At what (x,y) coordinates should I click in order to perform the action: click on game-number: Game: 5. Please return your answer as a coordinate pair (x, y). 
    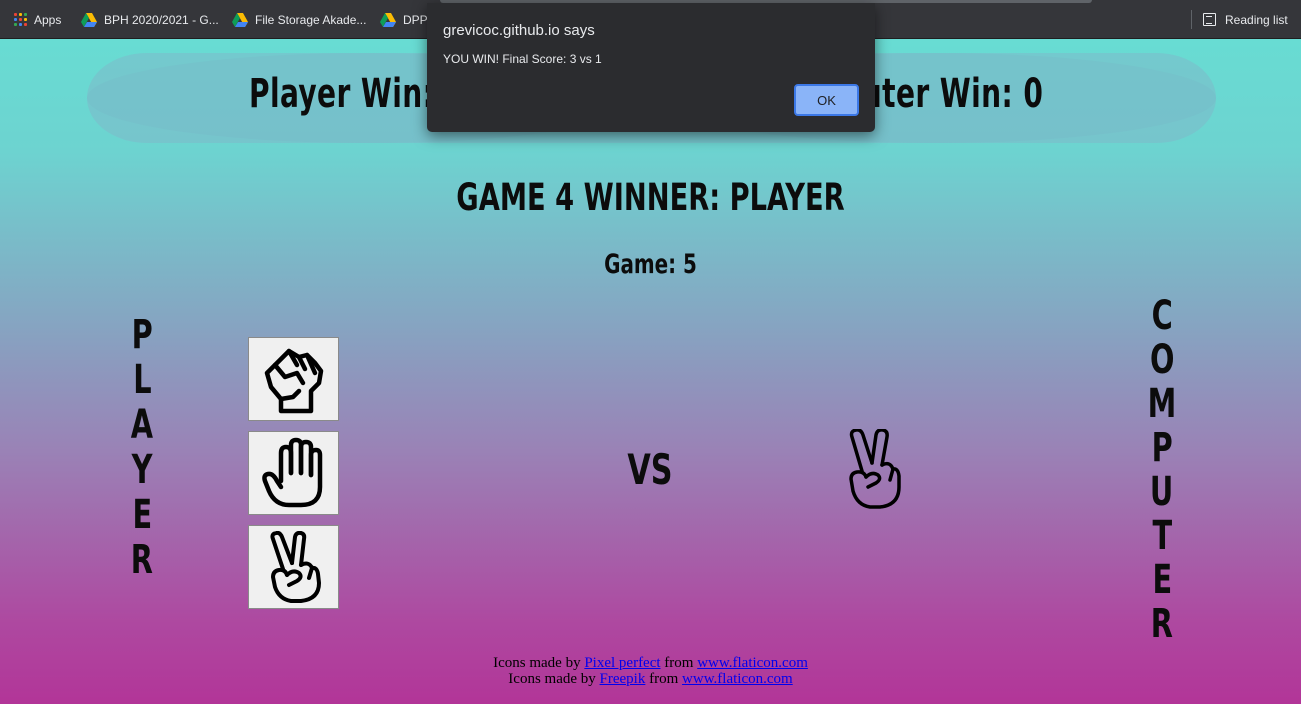
    Looking at the image, I should click on (650, 264).